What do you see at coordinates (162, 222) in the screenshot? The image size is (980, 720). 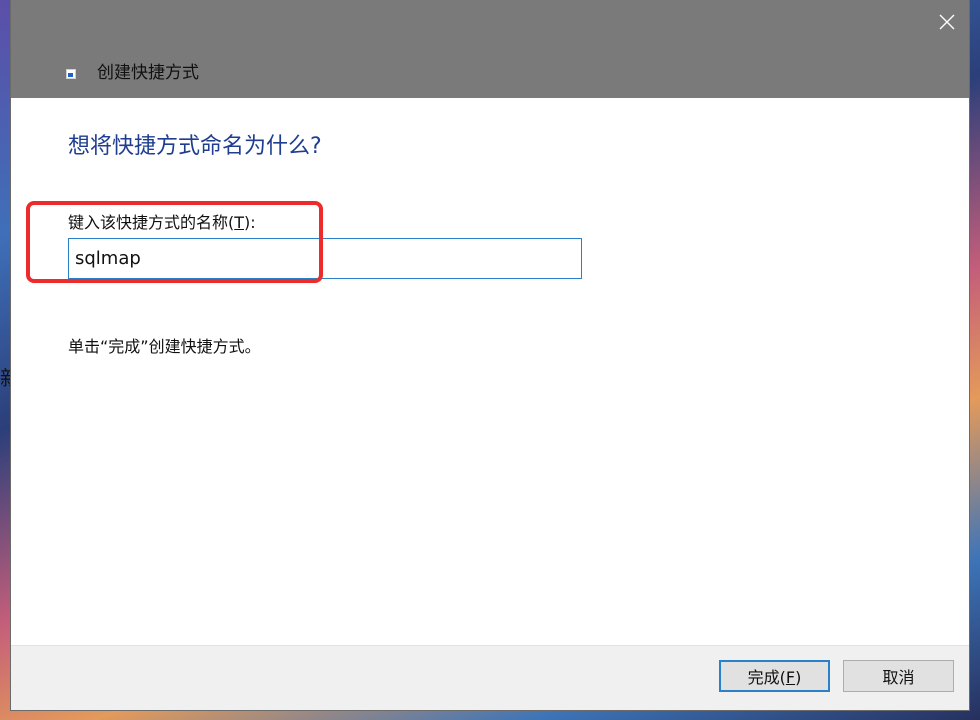 I see `name-field-label: 键入该快捷方式的名称(T):` at bounding box center [162, 222].